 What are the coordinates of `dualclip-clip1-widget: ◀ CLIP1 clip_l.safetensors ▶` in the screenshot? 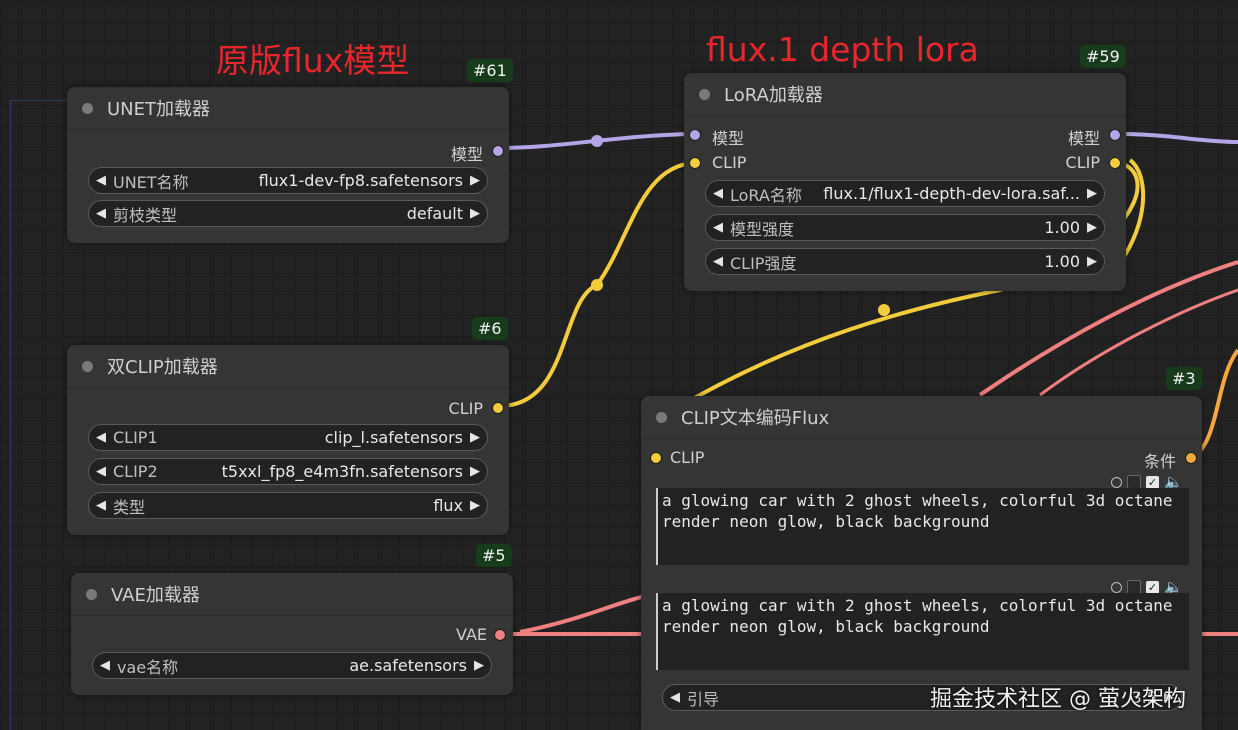 It's located at (288, 437).